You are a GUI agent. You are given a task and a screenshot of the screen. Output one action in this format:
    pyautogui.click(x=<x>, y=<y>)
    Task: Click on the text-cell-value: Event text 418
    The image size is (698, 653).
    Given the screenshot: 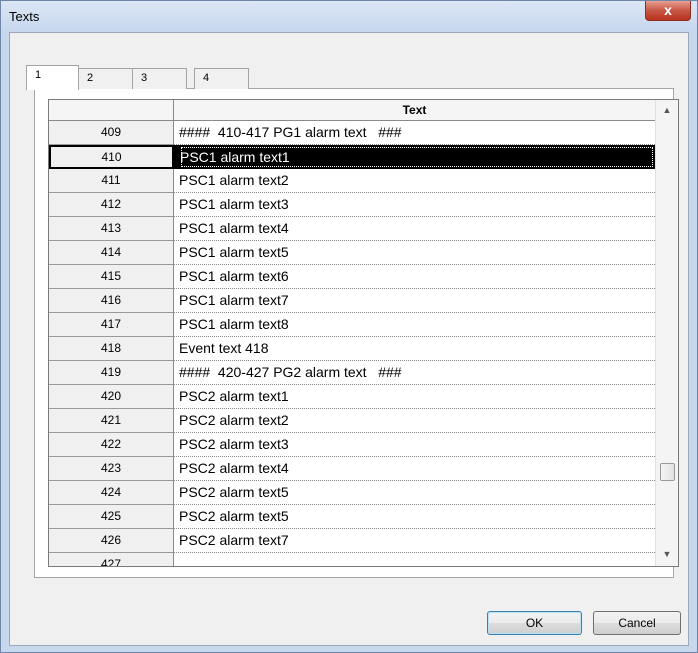 What is the action you would take?
    pyautogui.click(x=224, y=348)
    